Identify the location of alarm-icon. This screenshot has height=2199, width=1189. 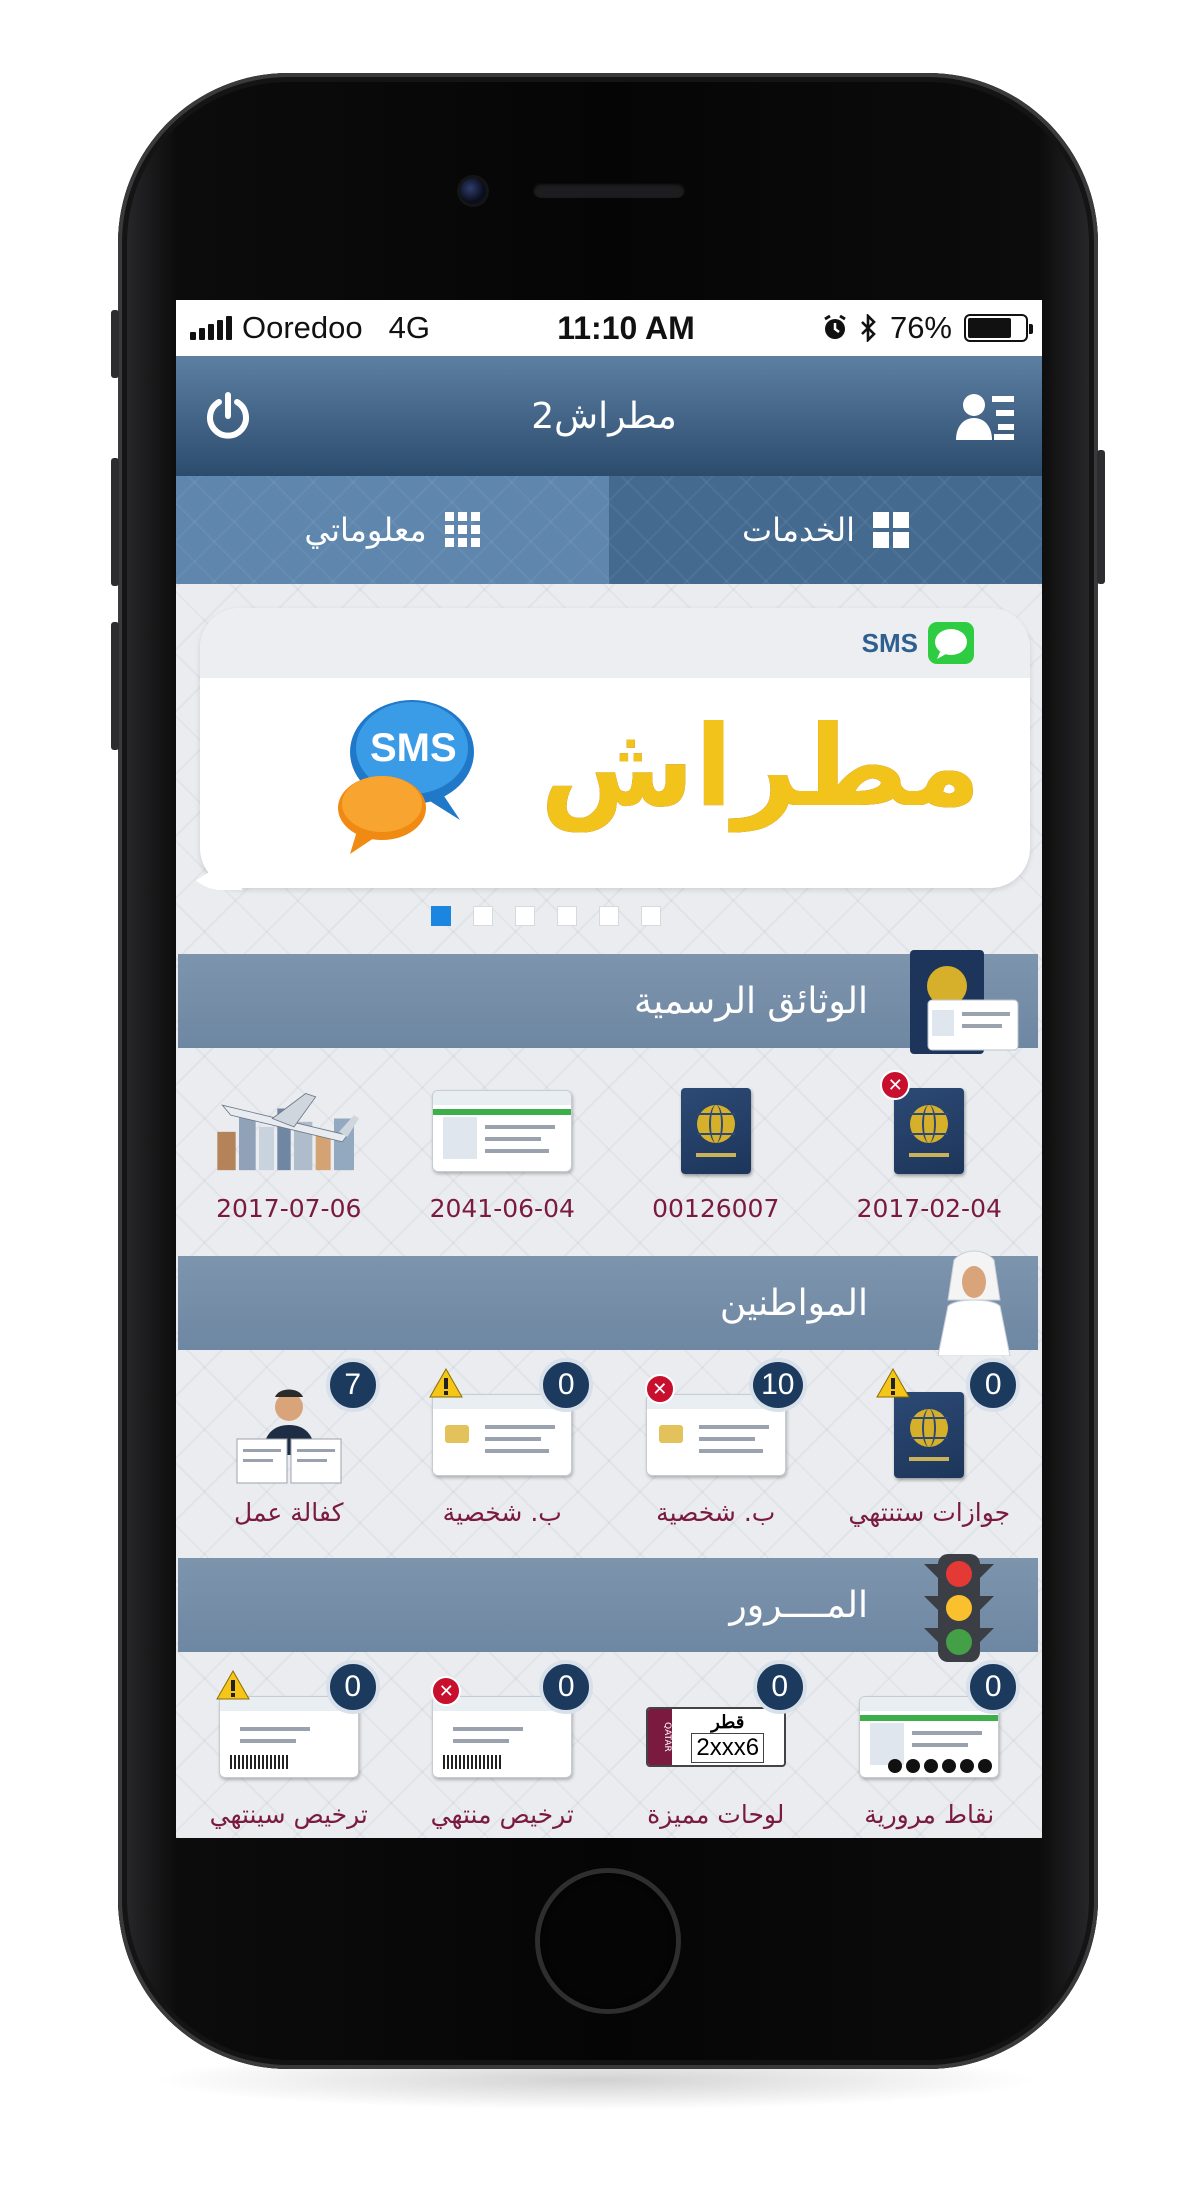
(835, 326).